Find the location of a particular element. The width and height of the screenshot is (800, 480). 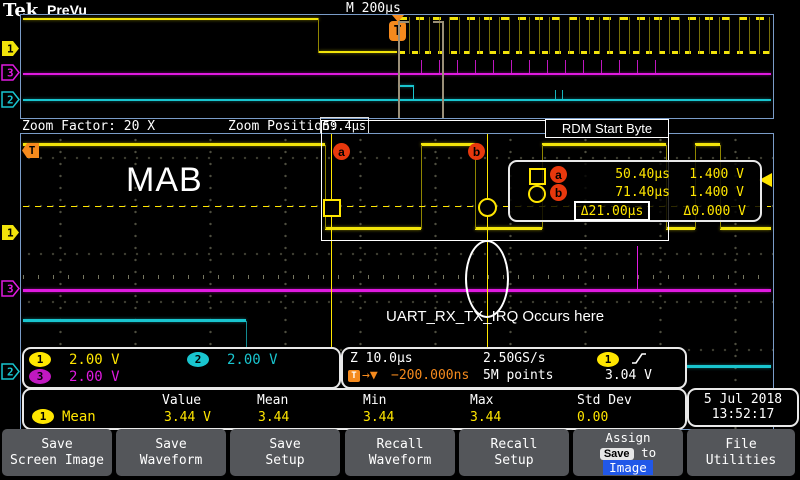

cursor-b-circle-icon is located at coordinates (537, 194).